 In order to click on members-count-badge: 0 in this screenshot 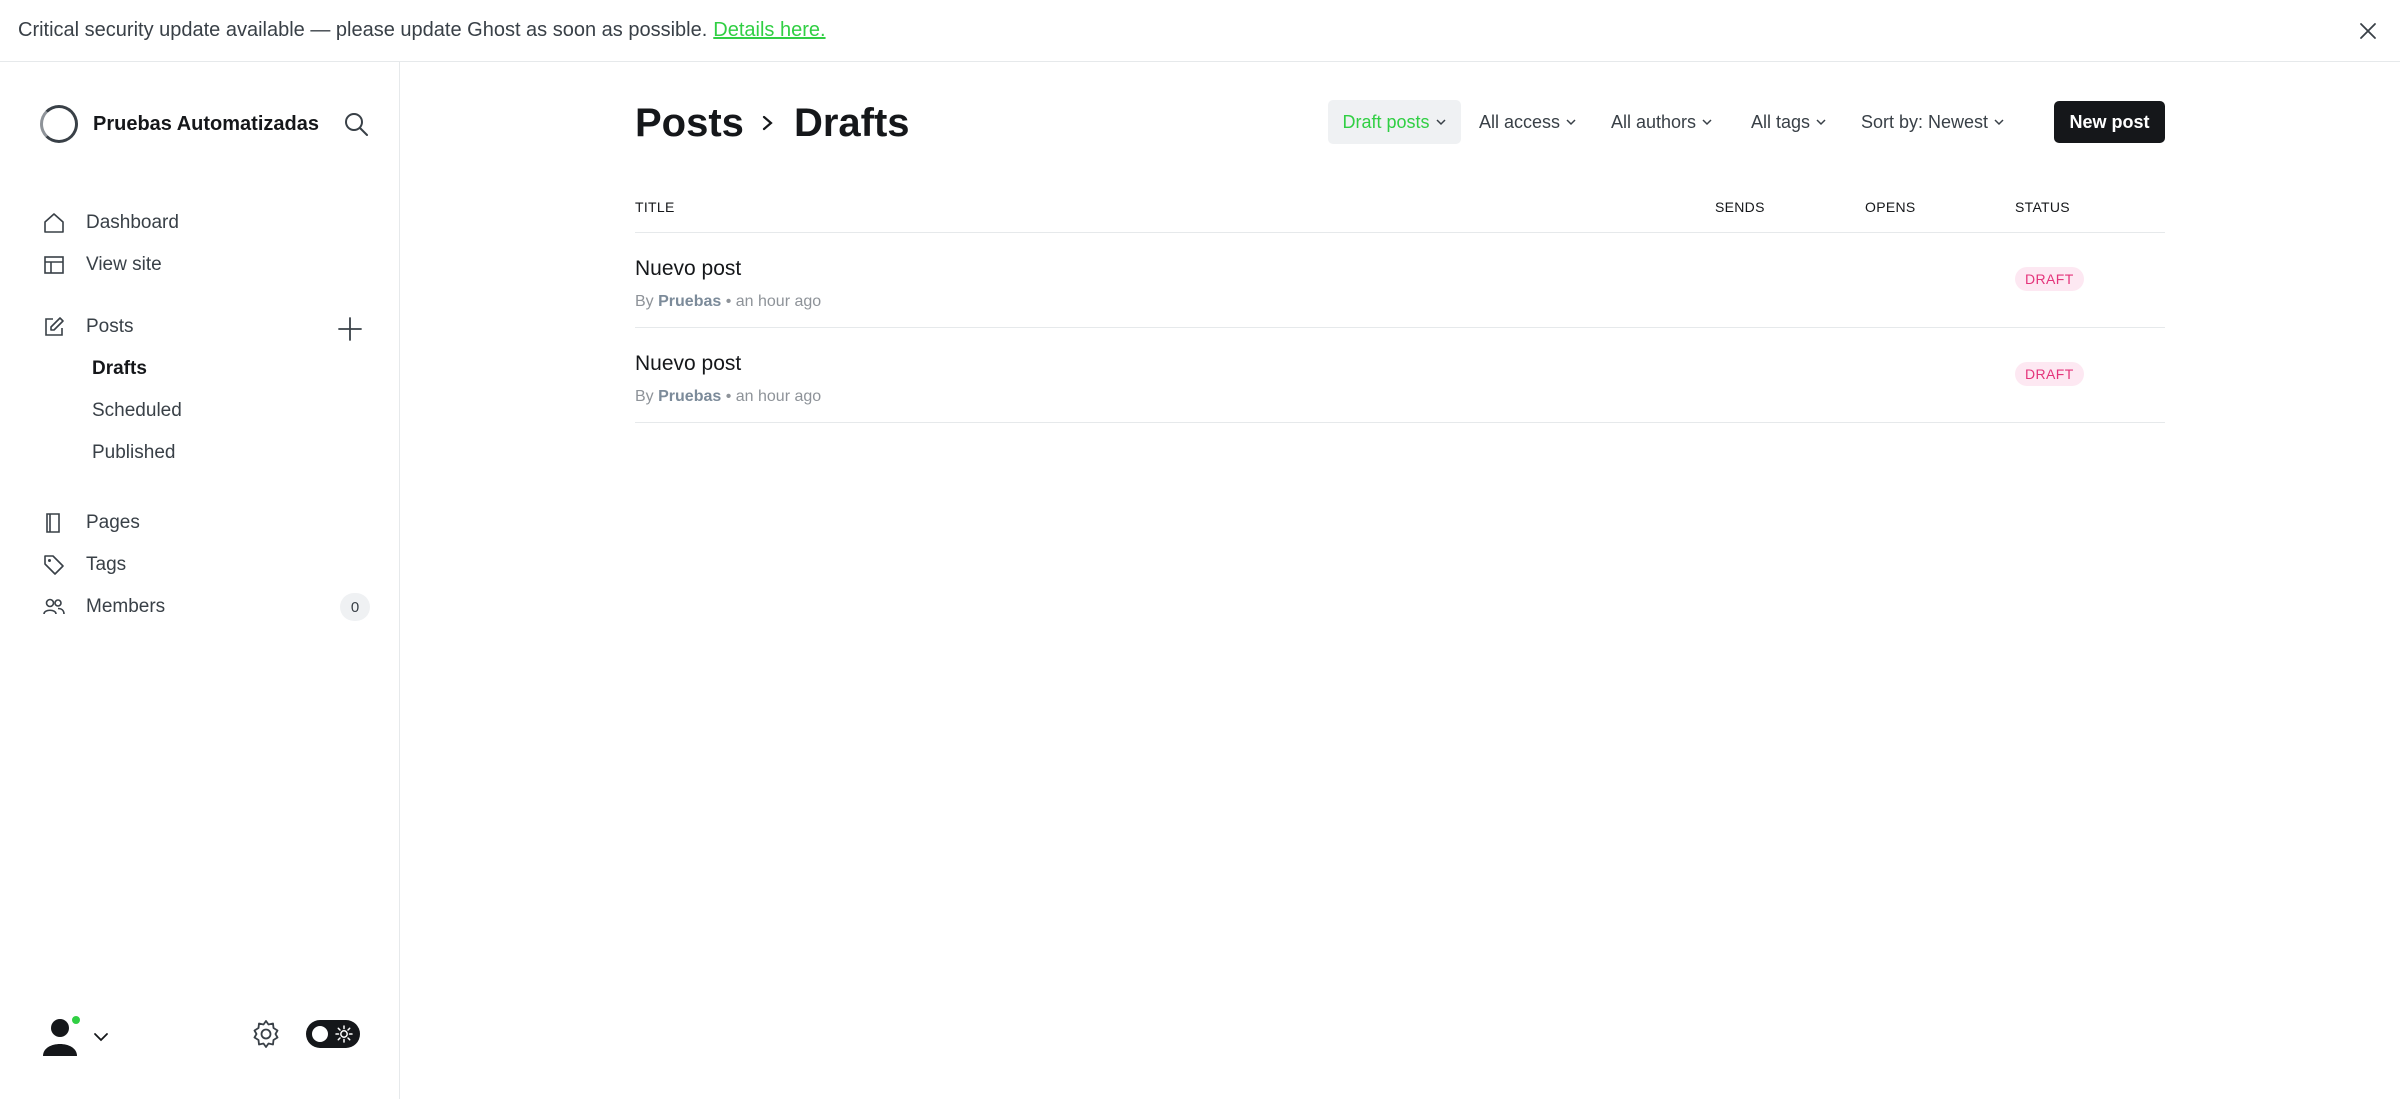, I will do `click(355, 607)`.